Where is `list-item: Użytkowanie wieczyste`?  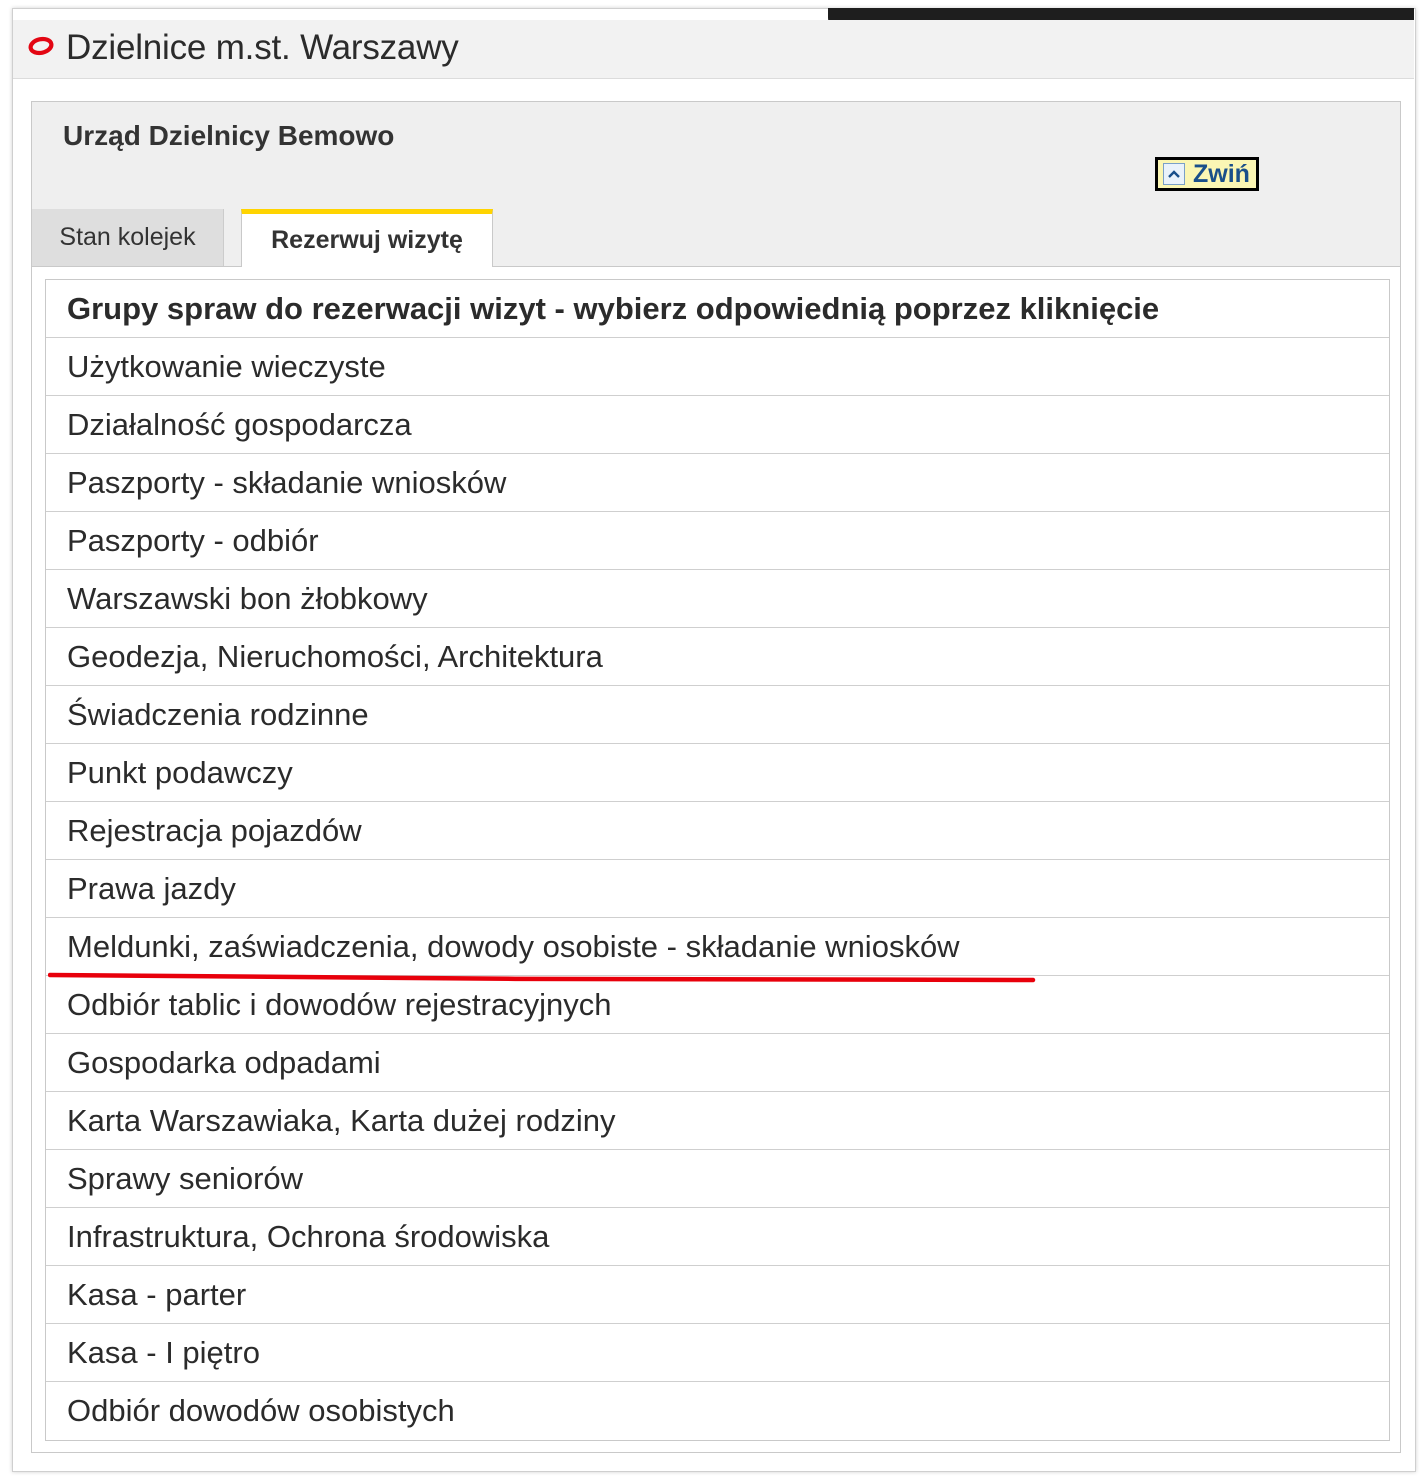
list-item: Użytkowanie wieczyste is located at coordinates (717, 367).